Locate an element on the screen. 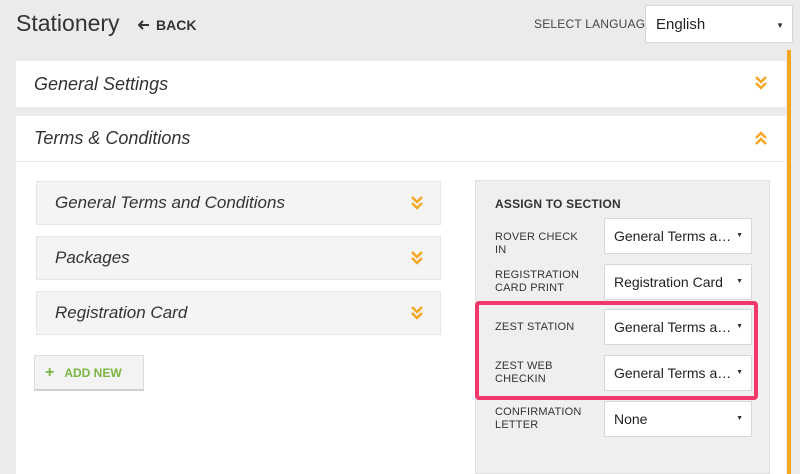 The image size is (800, 474). row-label: ROVER CHECK IN is located at coordinates (536, 243).